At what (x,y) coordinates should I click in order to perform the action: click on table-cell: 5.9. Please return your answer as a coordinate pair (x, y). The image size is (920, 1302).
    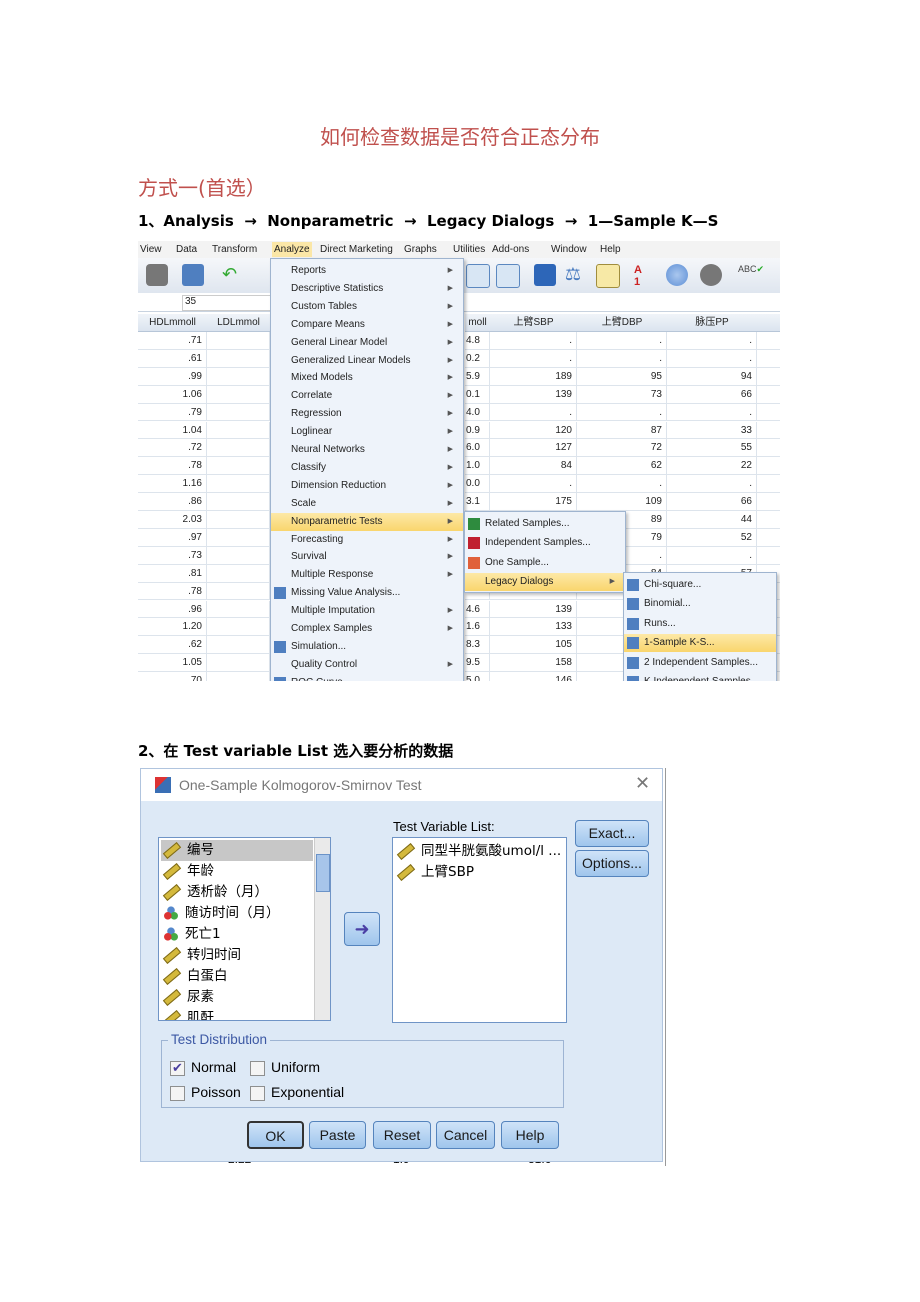
    Looking at the image, I should click on (477, 376).